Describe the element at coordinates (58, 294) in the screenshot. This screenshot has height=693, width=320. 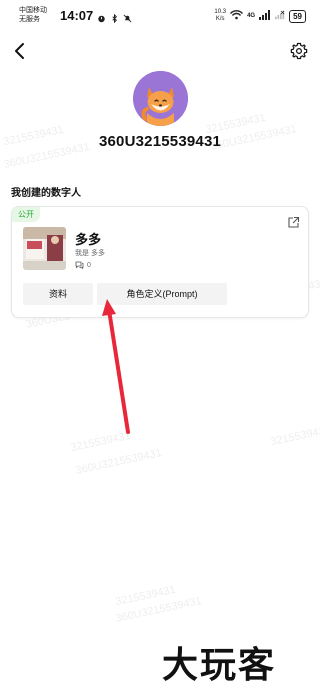
I see `profile-button: 资料` at that location.